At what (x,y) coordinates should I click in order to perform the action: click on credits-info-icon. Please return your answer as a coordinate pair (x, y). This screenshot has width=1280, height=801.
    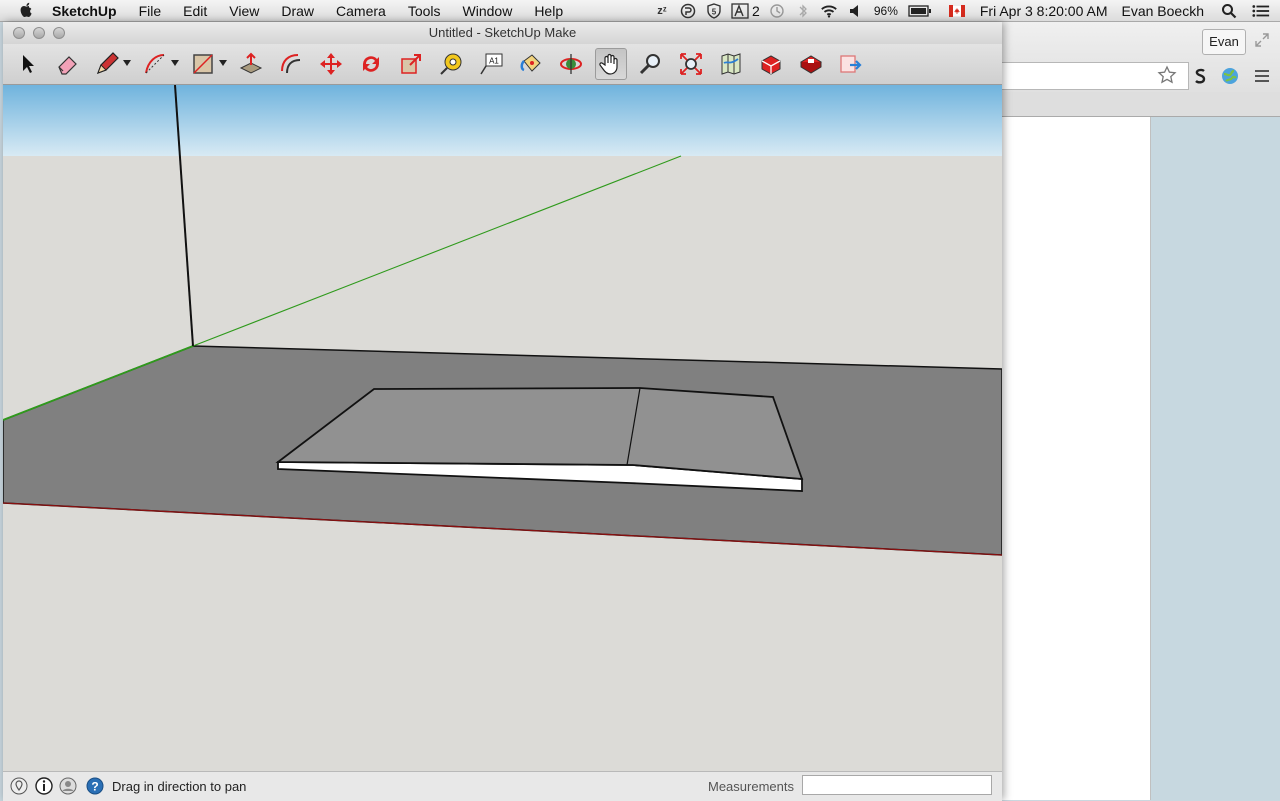
    Looking at the image, I should click on (44, 786).